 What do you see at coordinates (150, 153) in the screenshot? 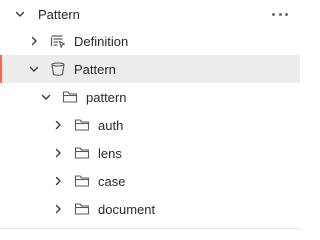
I see `tree-item-folder: lens` at bounding box center [150, 153].